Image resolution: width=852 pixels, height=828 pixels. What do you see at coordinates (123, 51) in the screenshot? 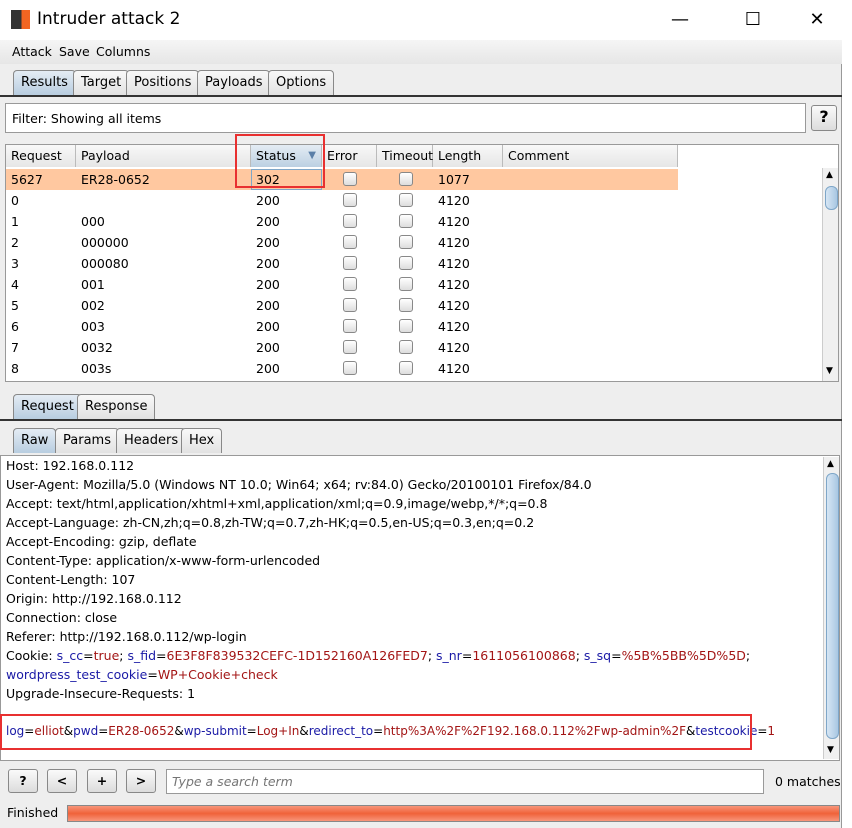
I see `menu-columns: Columns` at bounding box center [123, 51].